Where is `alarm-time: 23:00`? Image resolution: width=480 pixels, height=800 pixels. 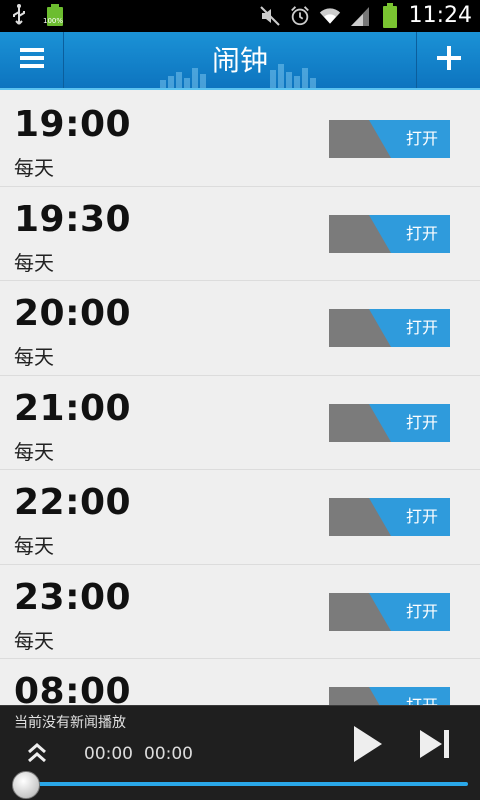
alarm-time: 23:00 is located at coordinates (73, 597).